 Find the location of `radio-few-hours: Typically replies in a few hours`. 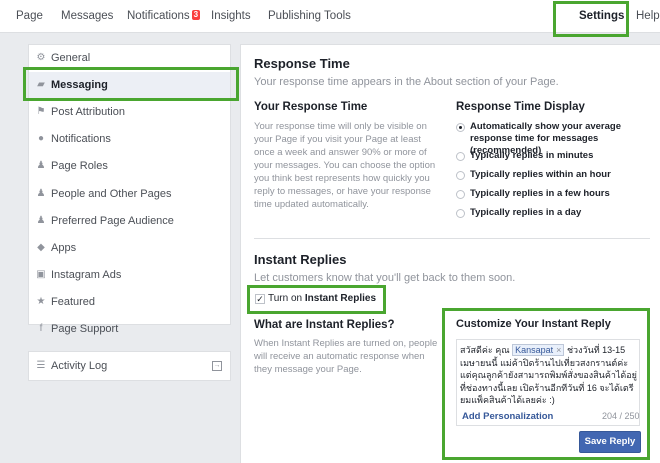

radio-few-hours: Typically replies in a few hours is located at coordinates (553, 194).